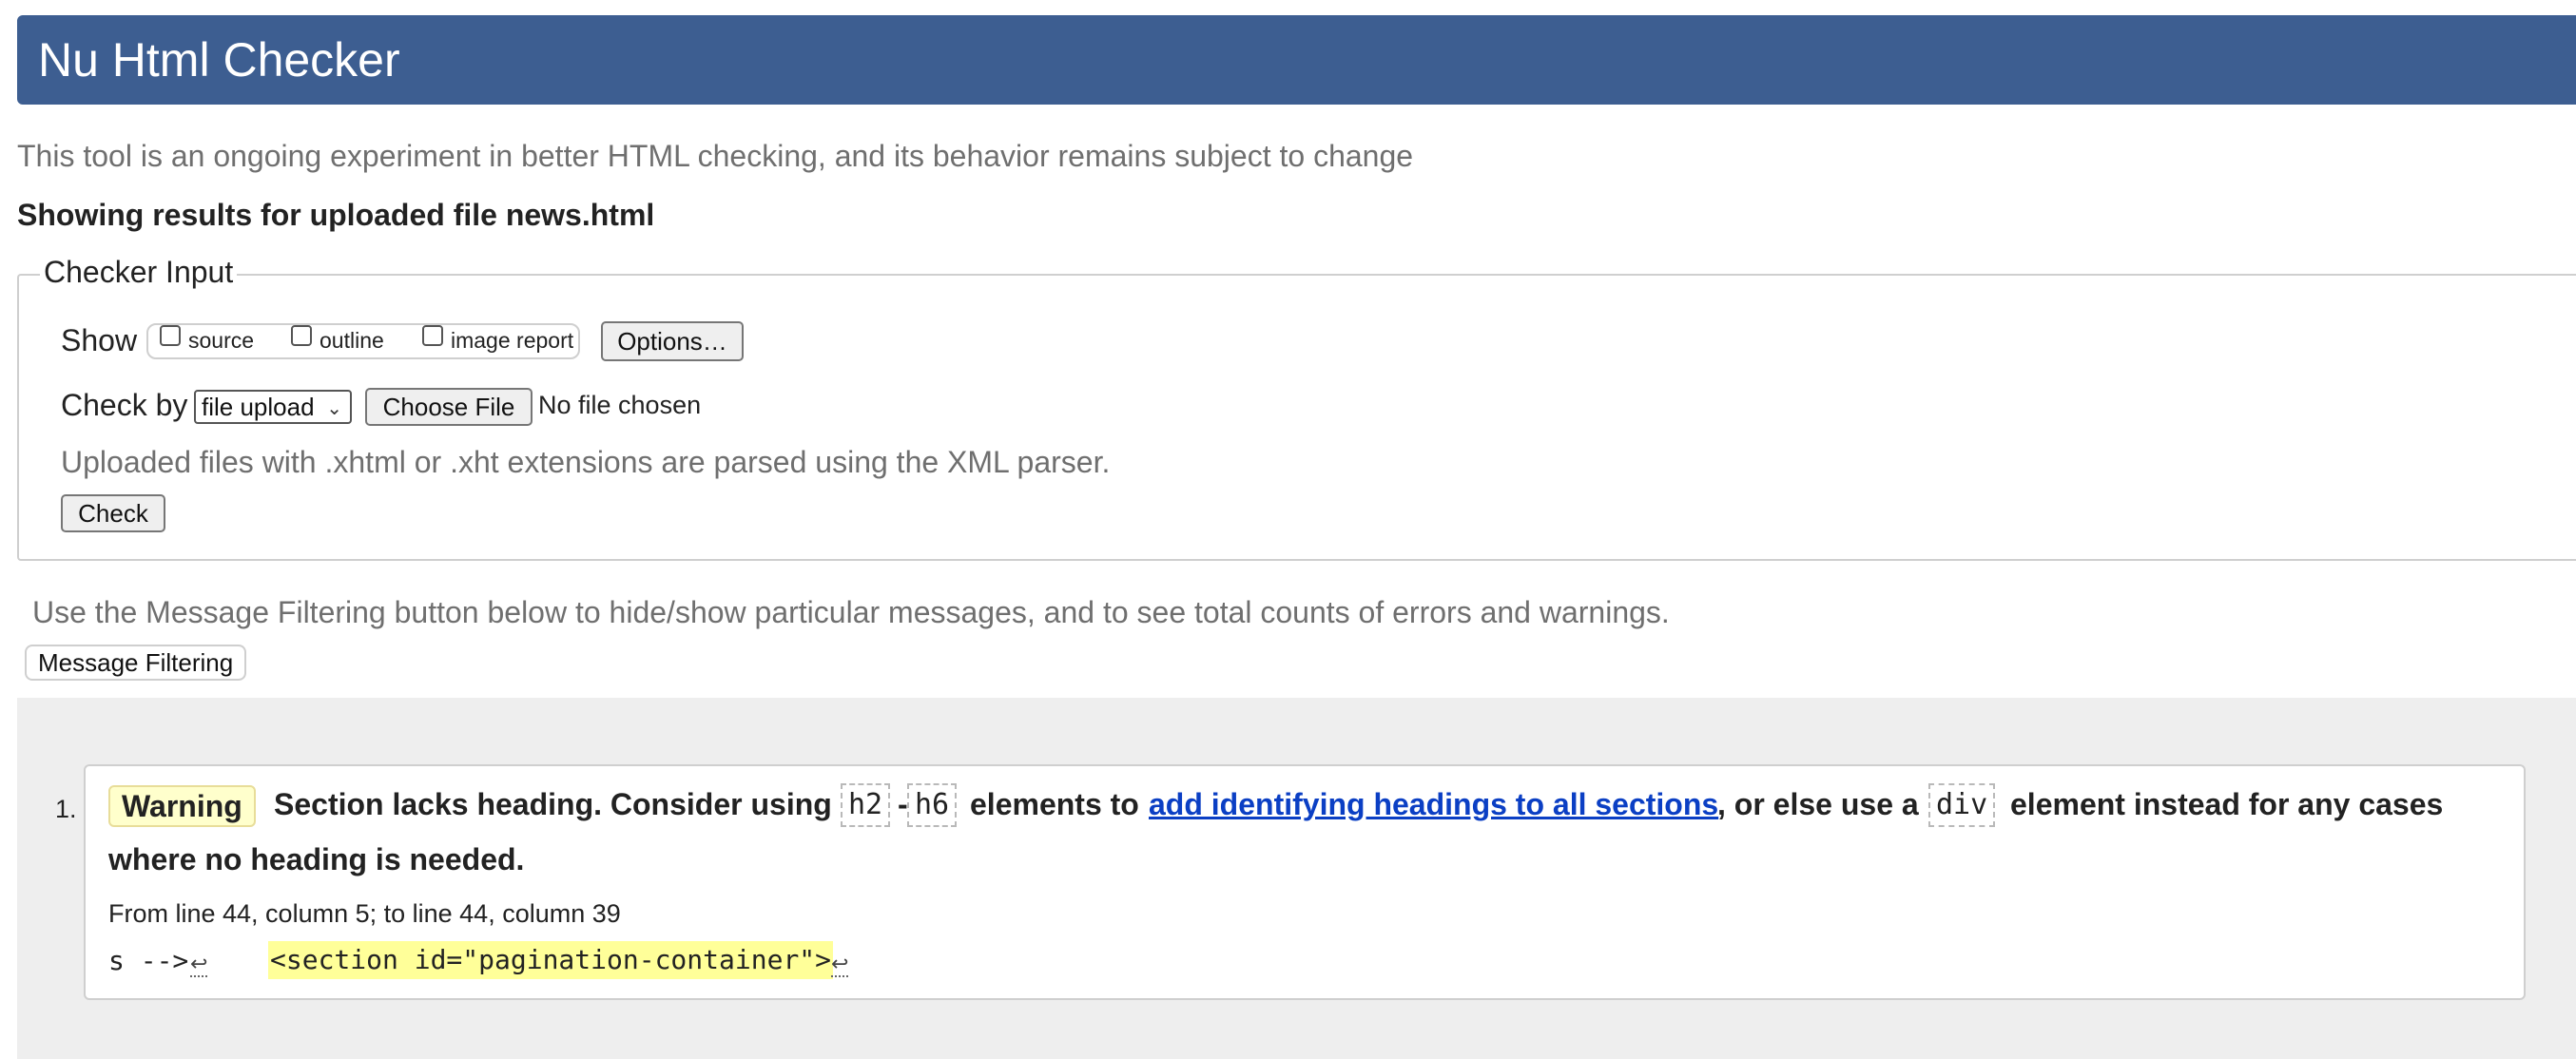 The width and height of the screenshot is (2576, 1059). What do you see at coordinates (1818, 804) in the screenshot?
I see `message-text-part-3: , or else use a` at bounding box center [1818, 804].